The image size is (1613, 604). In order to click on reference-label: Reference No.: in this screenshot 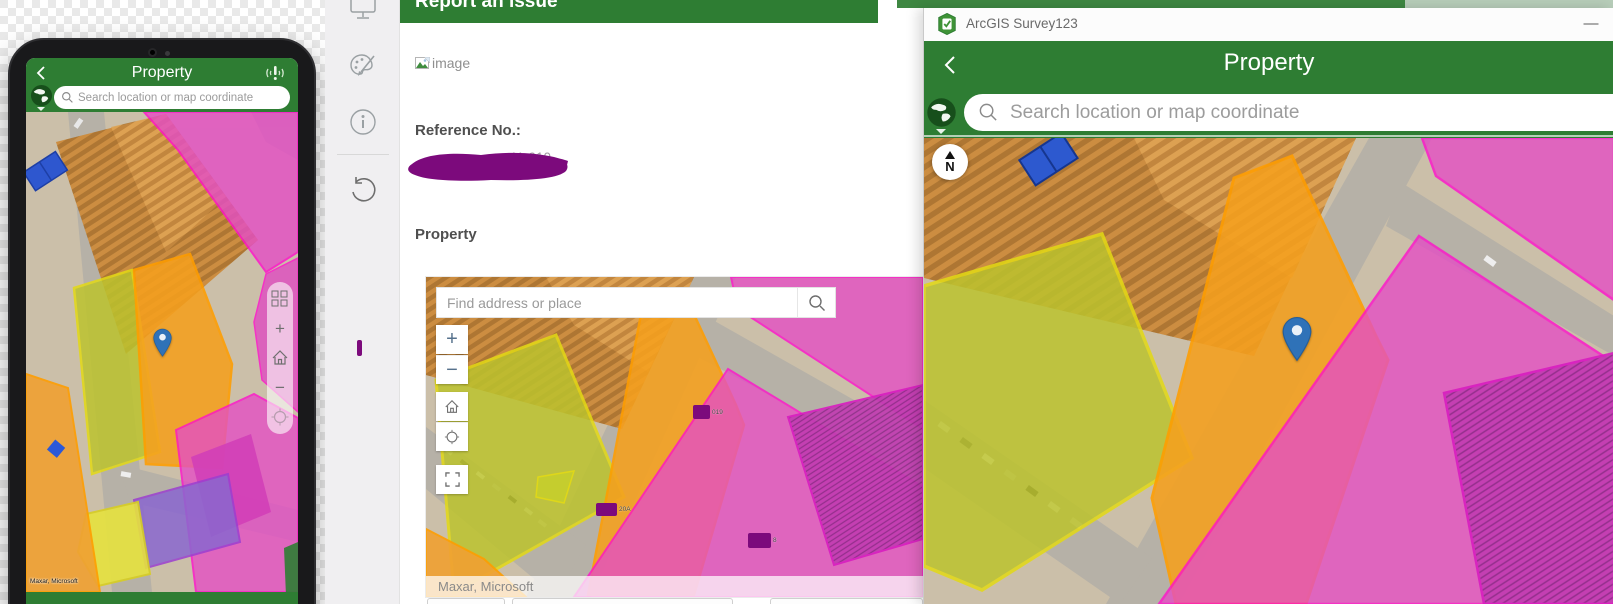, I will do `click(468, 130)`.